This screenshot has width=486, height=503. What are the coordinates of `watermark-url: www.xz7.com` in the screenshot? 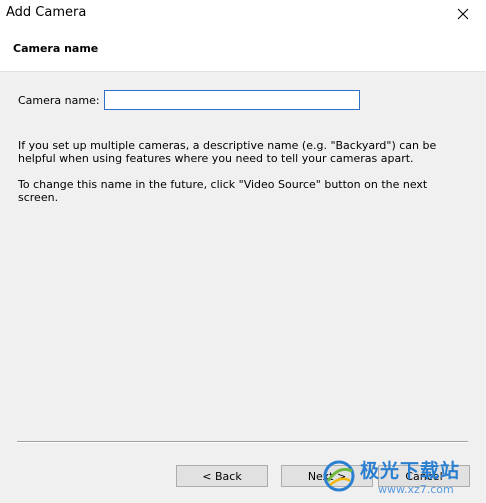 It's located at (416, 489).